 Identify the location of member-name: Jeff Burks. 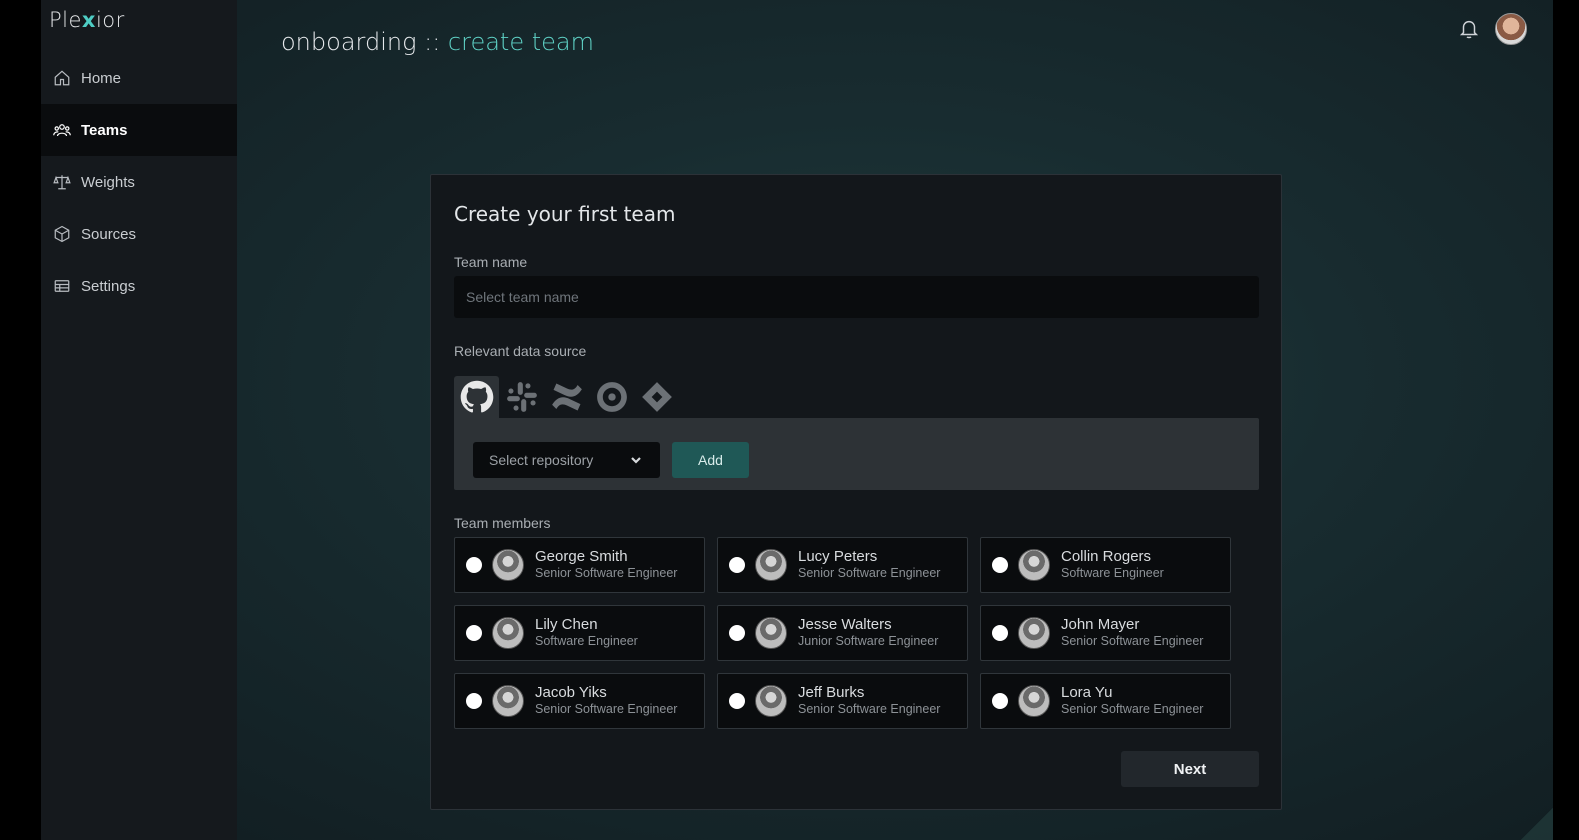
(831, 692).